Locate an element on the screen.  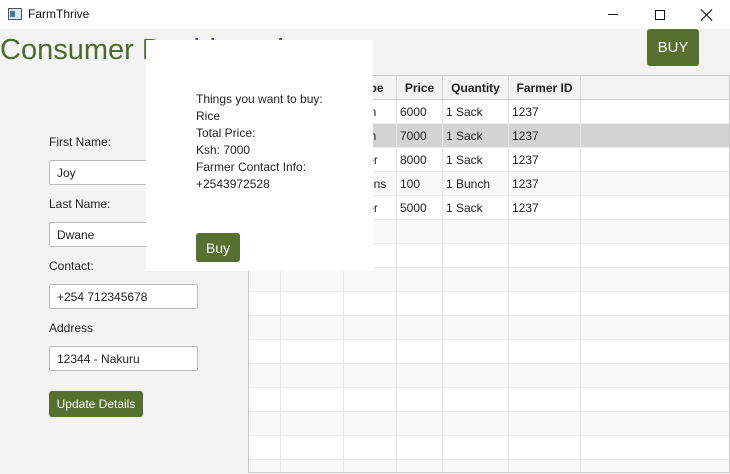
window-title: FarmThrive is located at coordinates (59, 14).